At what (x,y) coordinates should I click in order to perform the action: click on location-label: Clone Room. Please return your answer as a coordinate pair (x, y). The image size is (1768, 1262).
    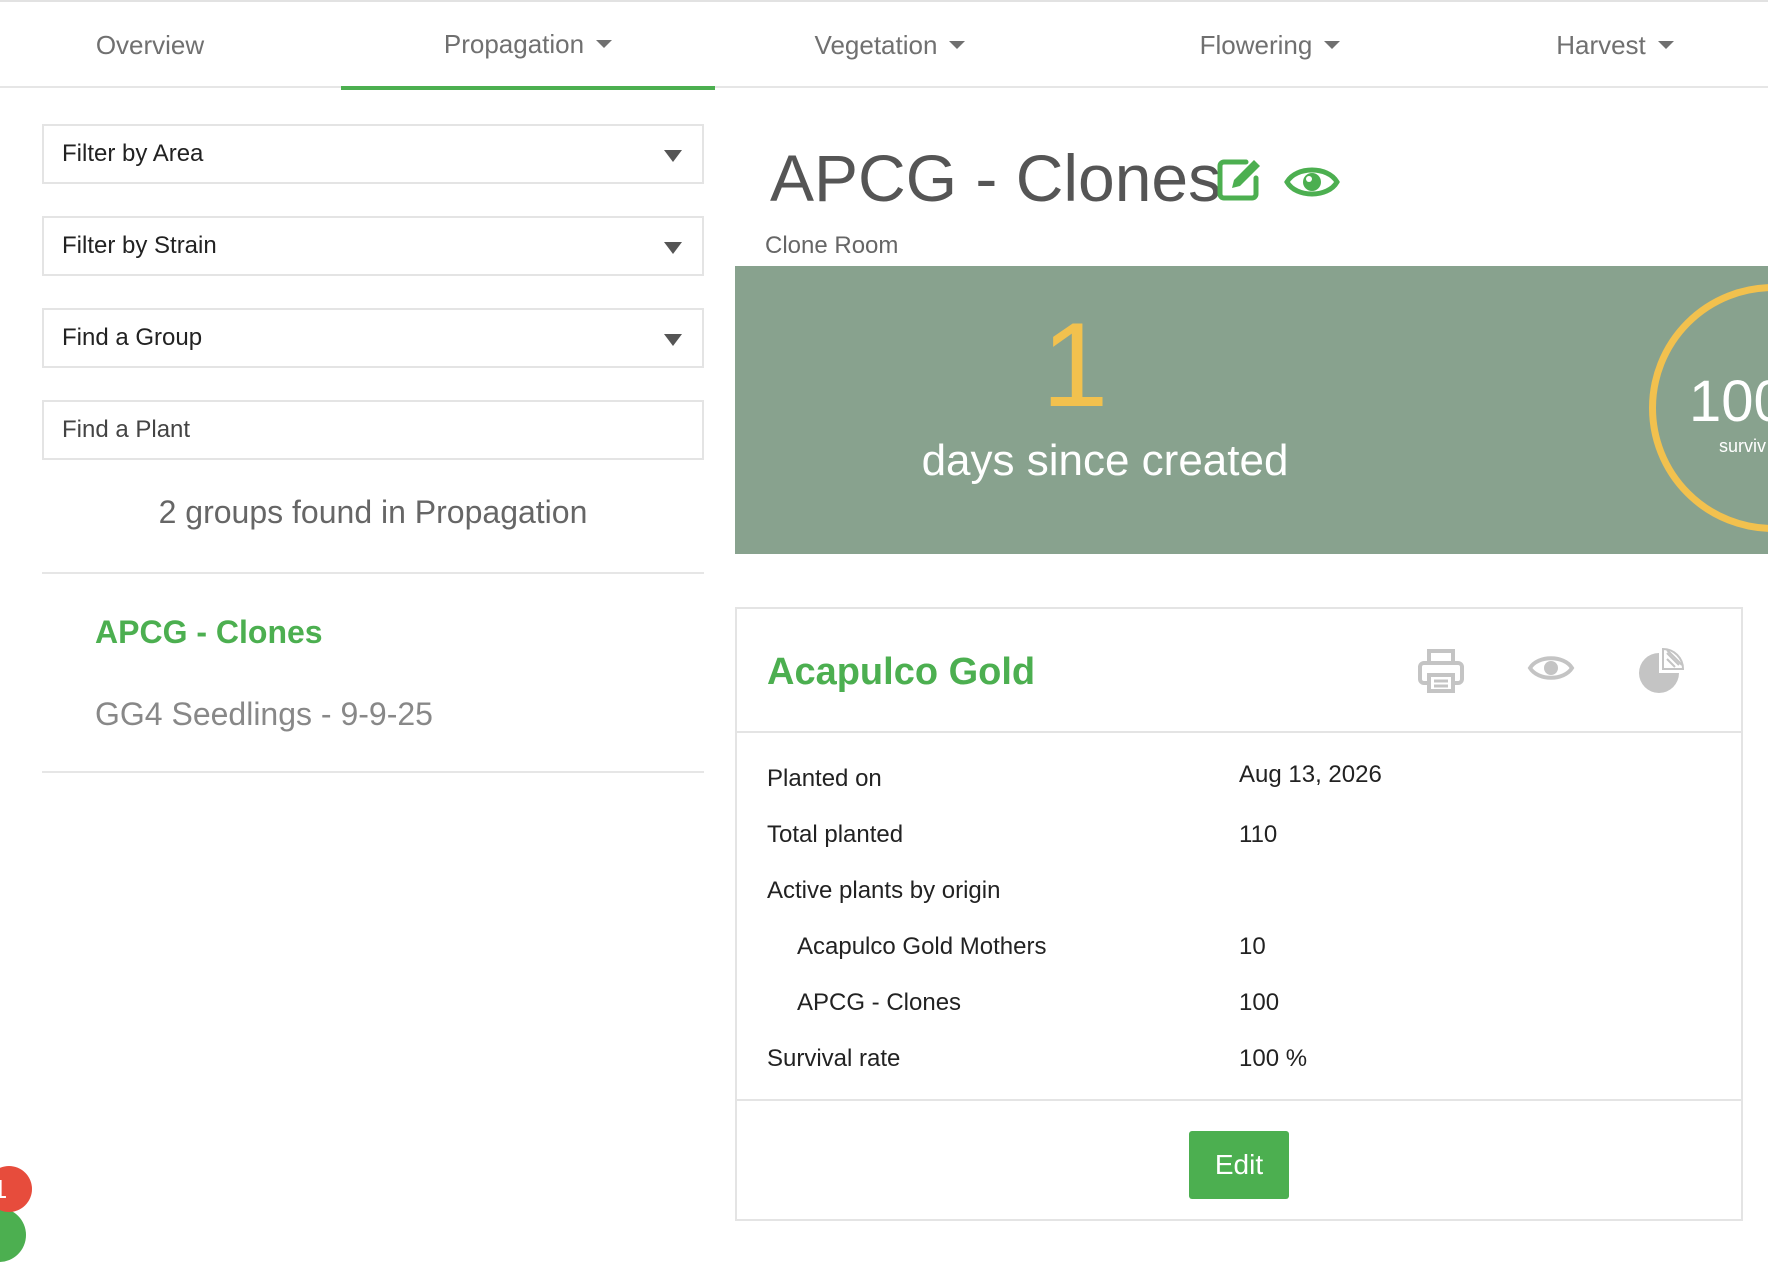
    Looking at the image, I should click on (832, 245).